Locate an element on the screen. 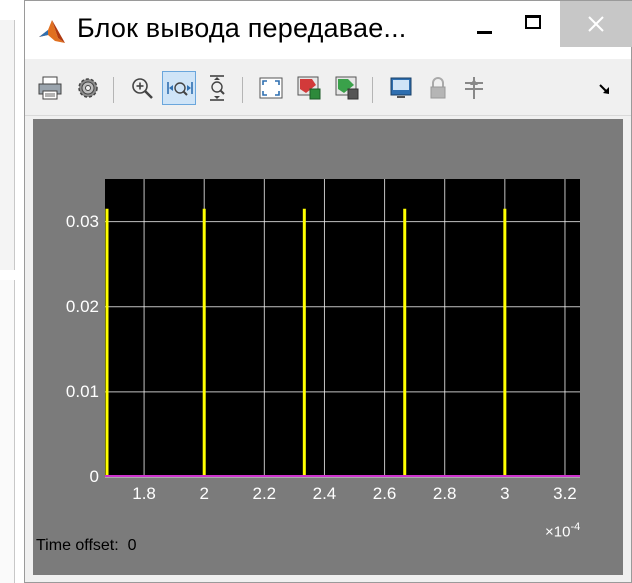  lock-button is located at coordinates (438, 88).